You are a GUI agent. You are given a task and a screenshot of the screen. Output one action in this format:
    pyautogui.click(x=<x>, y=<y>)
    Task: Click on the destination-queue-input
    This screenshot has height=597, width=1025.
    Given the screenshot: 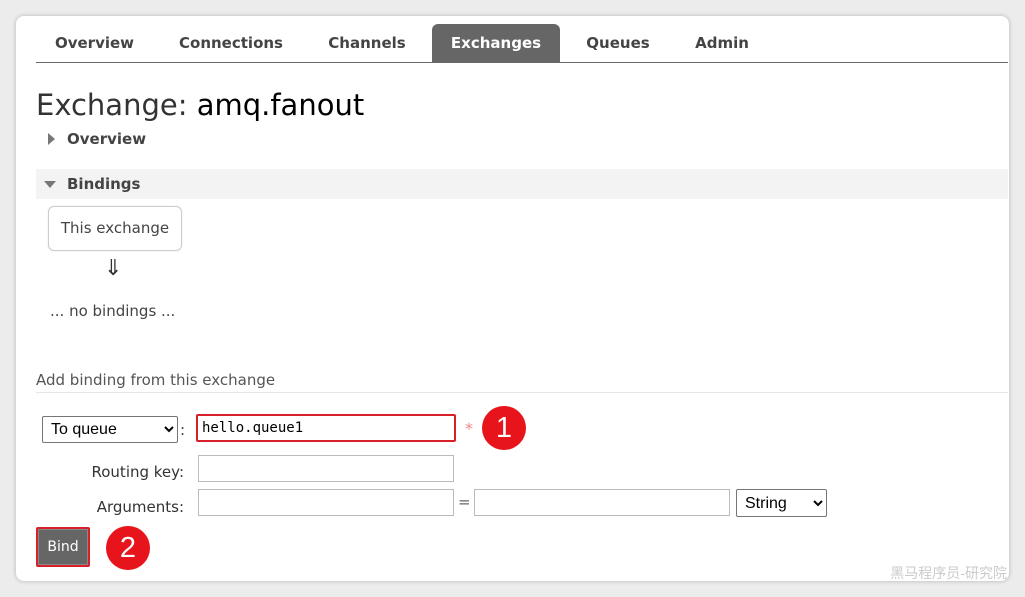 What is the action you would take?
    pyautogui.click(x=326, y=428)
    